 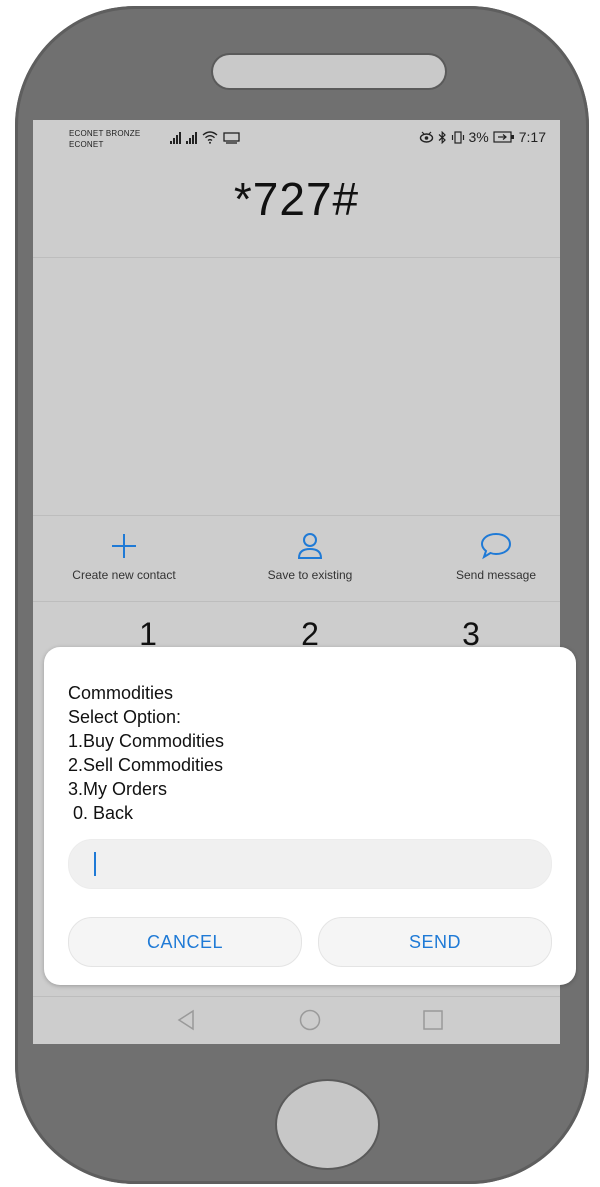 I want to click on save-to-existing-label: Save to existing, so click(x=310, y=575).